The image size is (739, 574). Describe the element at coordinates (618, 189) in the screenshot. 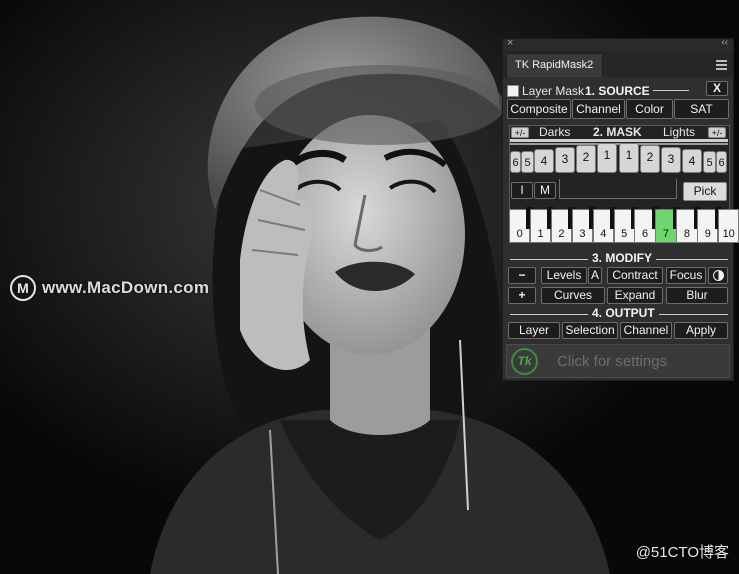

I see `mask-step-bracket` at that location.